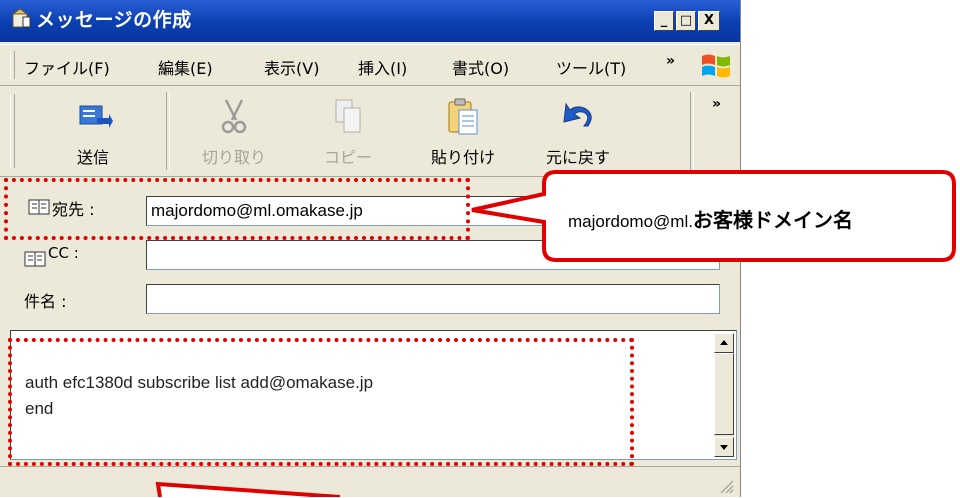 The height and width of the screenshot is (498, 960). I want to click on callout-emphasis: お客様ドメイン名, so click(772, 221).